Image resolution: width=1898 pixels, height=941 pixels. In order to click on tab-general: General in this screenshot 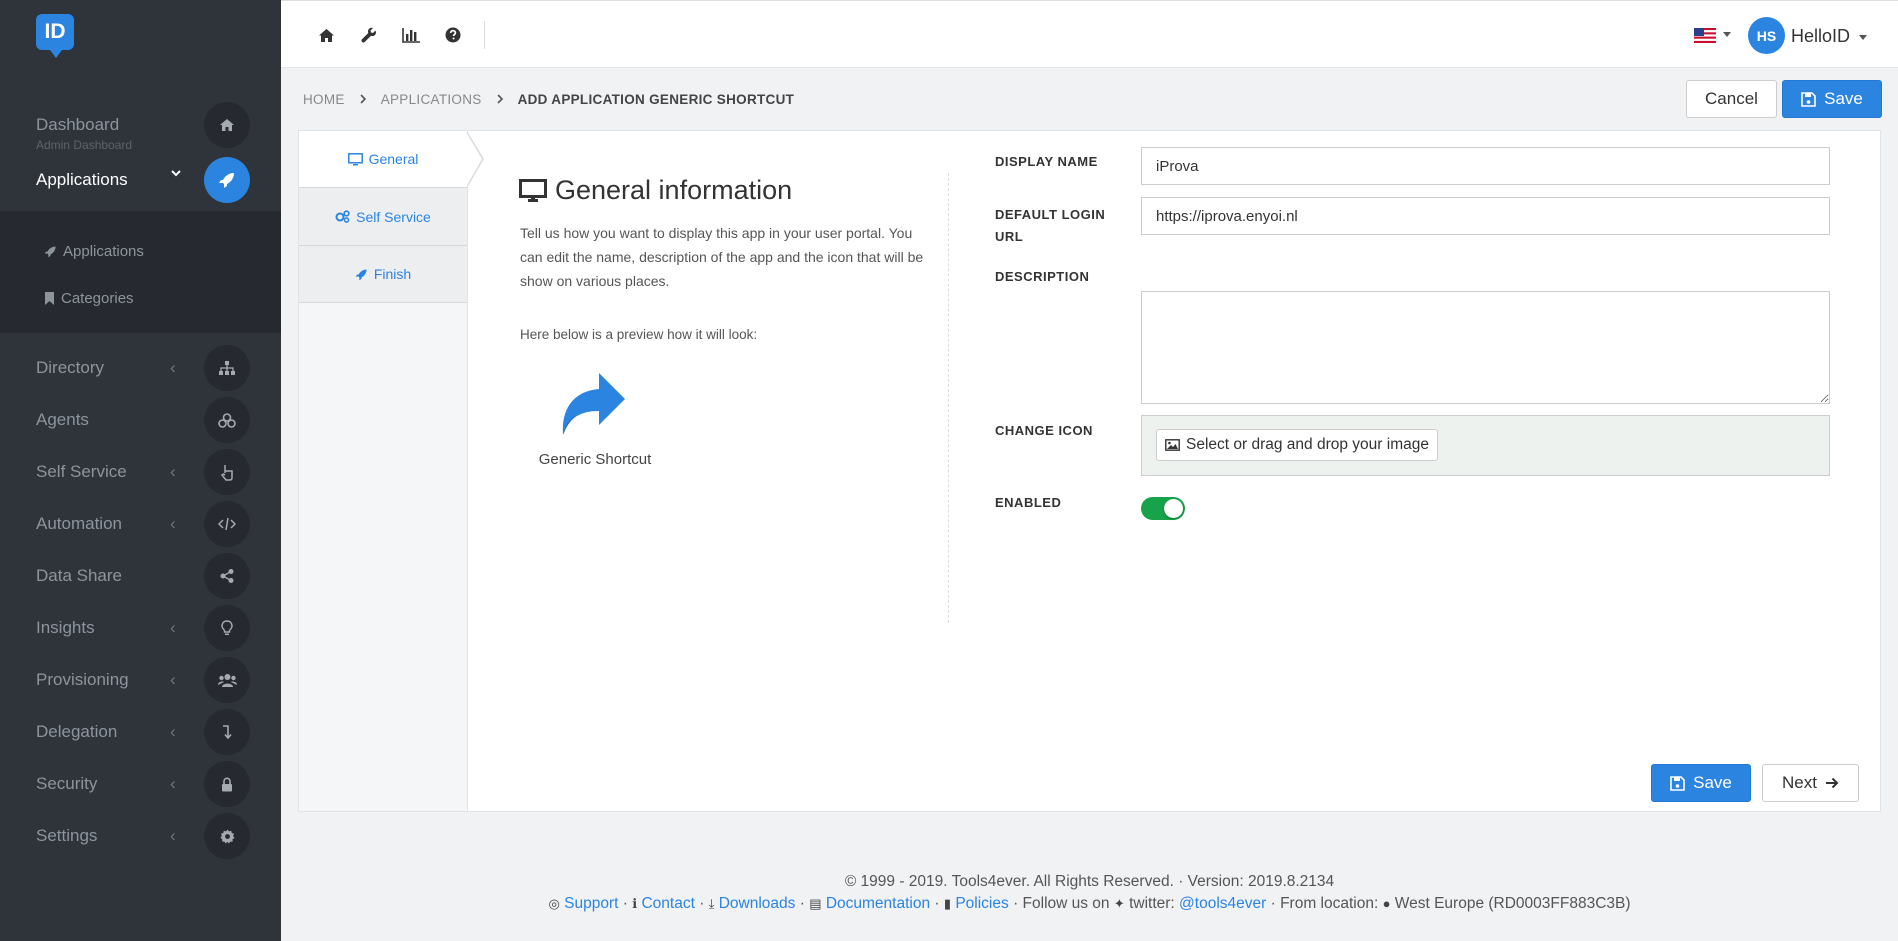, I will do `click(383, 159)`.